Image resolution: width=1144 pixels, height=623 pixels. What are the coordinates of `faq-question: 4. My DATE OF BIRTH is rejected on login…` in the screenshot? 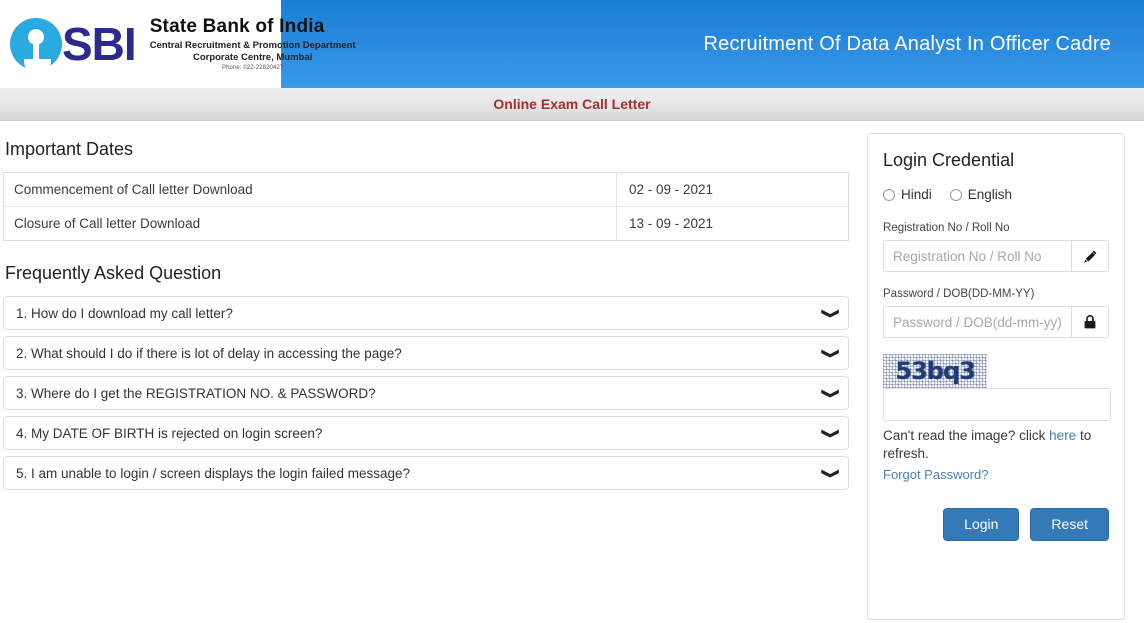 It's located at (169, 433).